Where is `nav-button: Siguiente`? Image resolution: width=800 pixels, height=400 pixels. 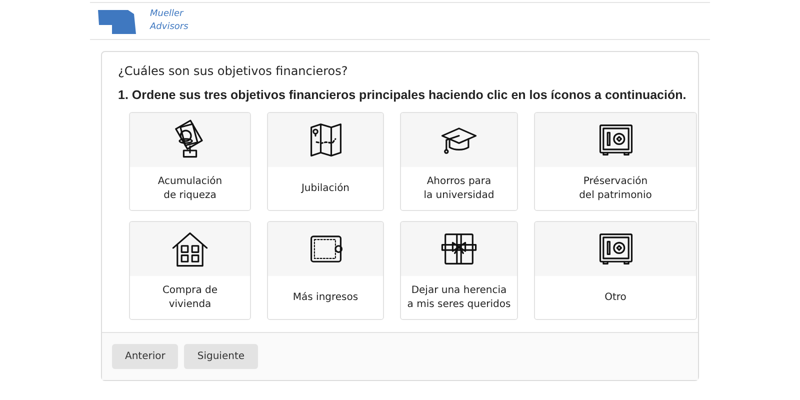 nav-button: Siguiente is located at coordinates (221, 356).